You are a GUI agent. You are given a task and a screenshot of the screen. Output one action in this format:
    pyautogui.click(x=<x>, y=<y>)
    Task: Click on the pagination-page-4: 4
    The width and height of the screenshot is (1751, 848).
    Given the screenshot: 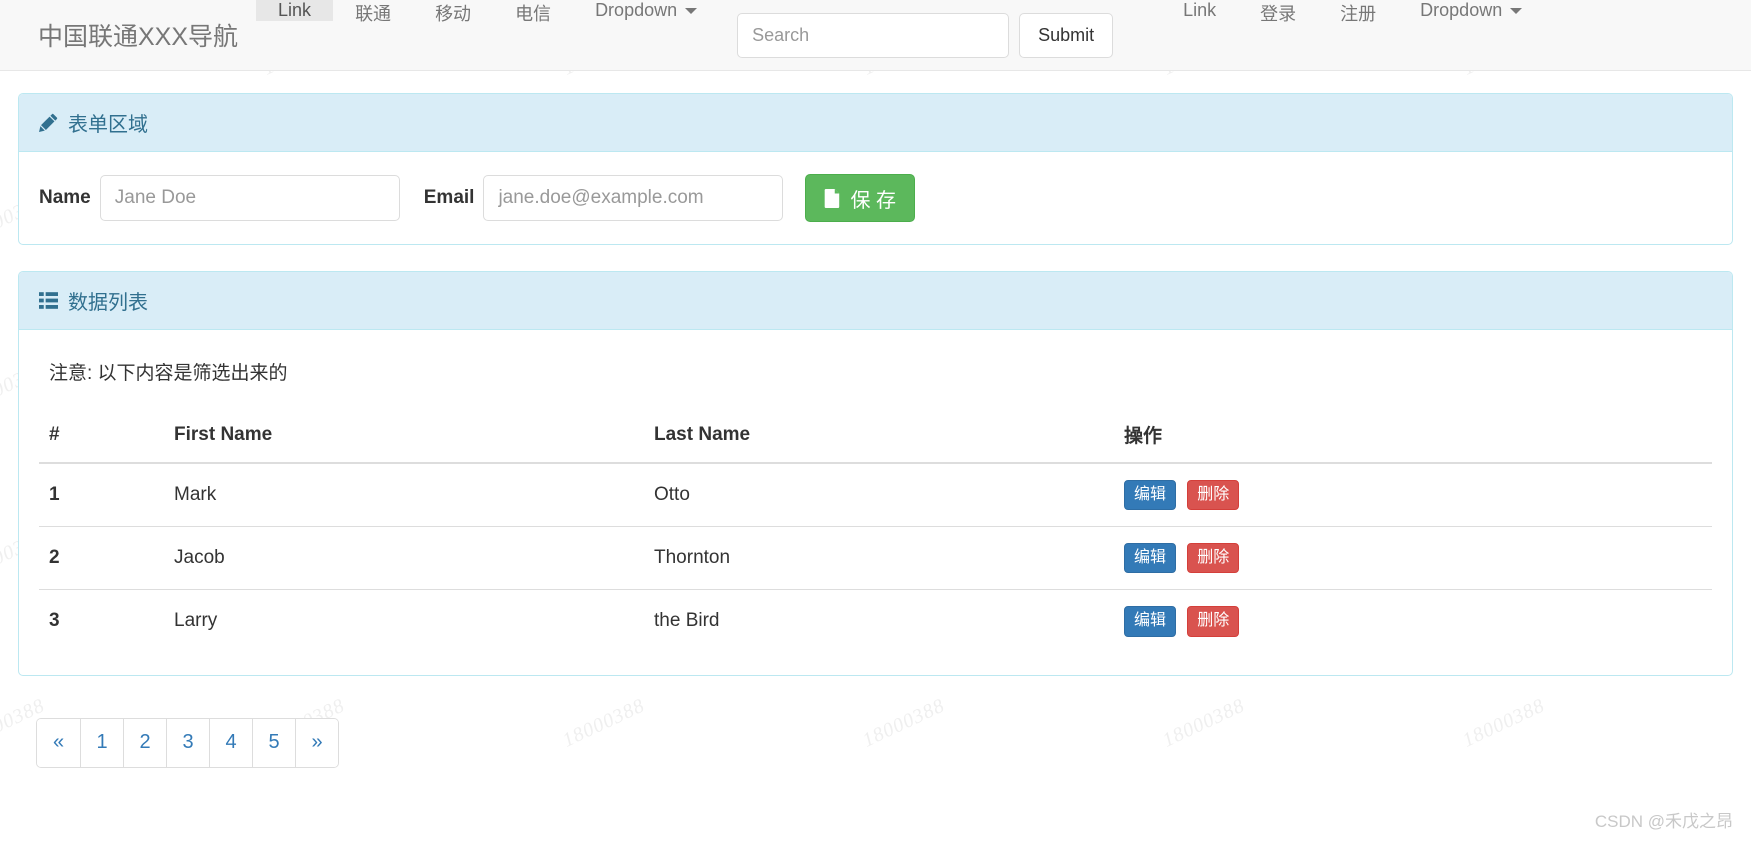 What is the action you would take?
    pyautogui.click(x=230, y=742)
    